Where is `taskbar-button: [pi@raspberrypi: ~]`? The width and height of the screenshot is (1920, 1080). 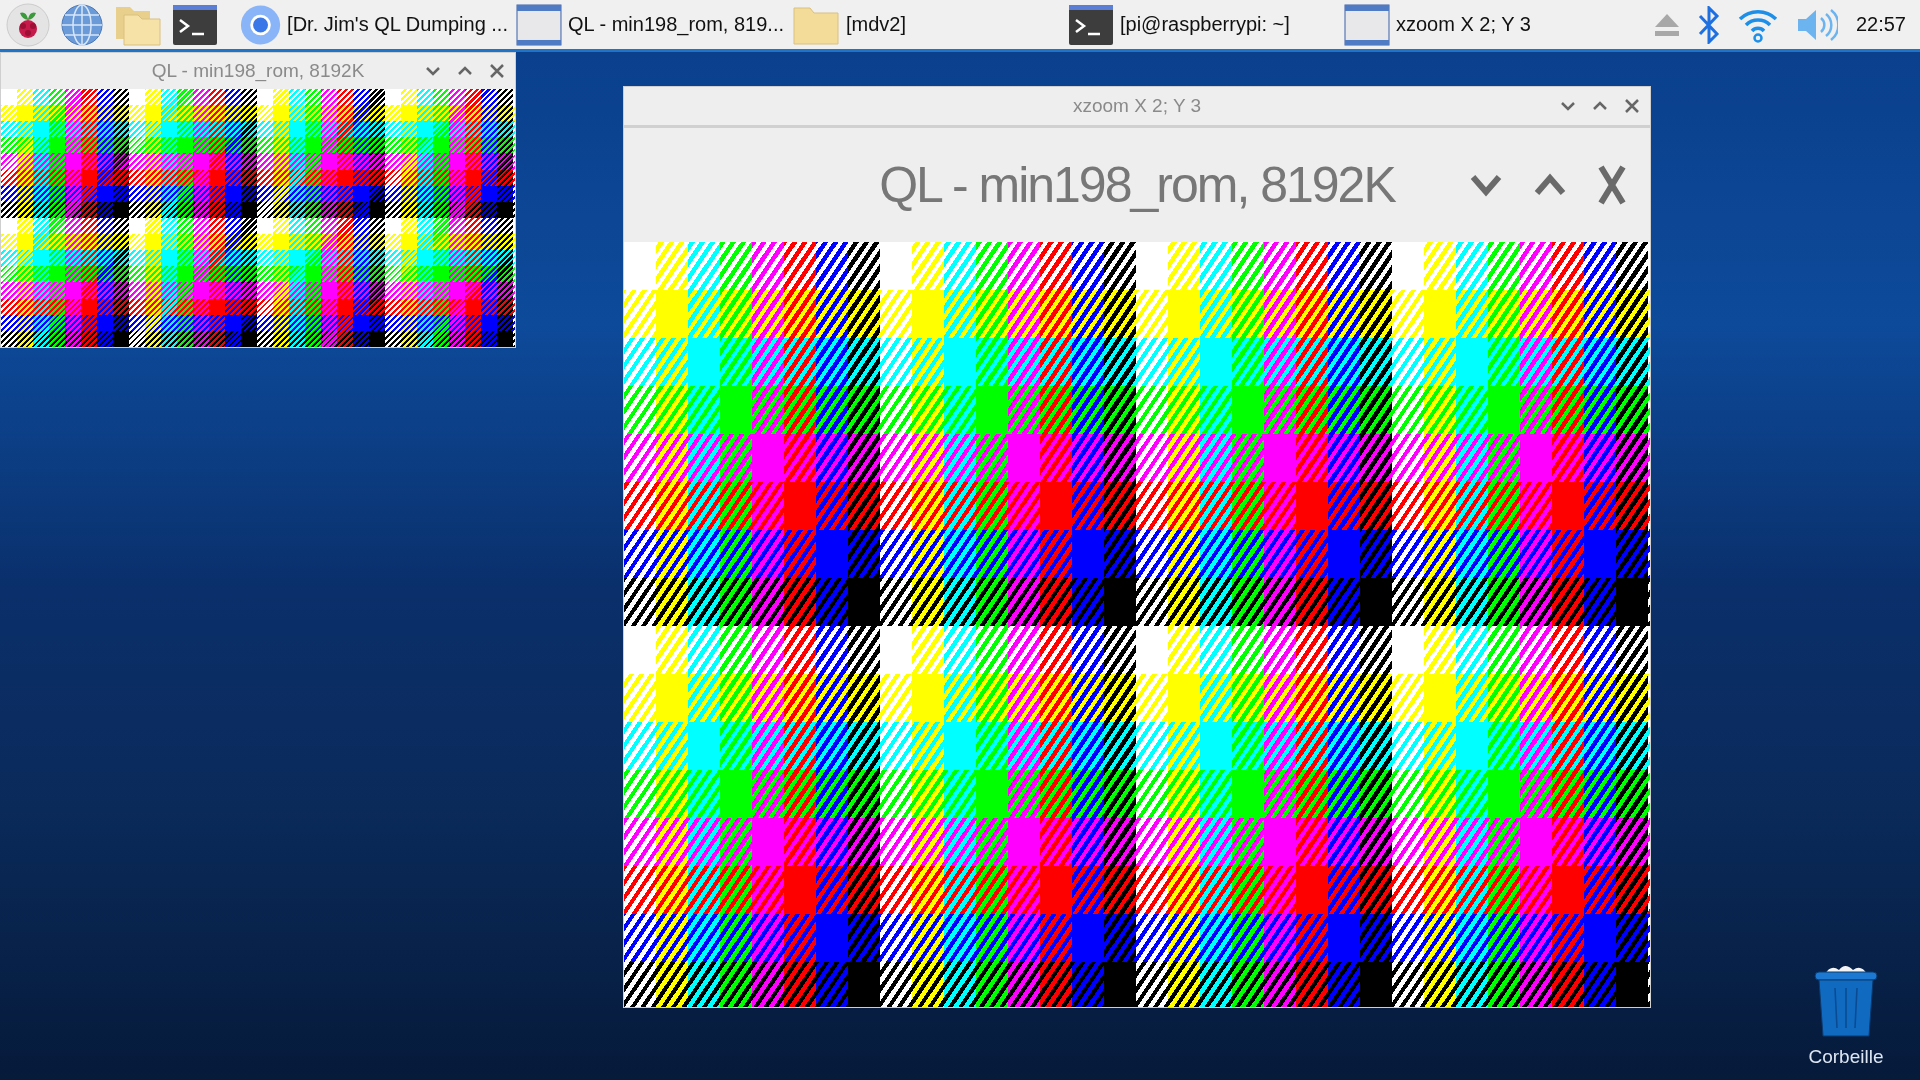 taskbar-button: [pi@raspberrypi: ~] is located at coordinates (1202, 24).